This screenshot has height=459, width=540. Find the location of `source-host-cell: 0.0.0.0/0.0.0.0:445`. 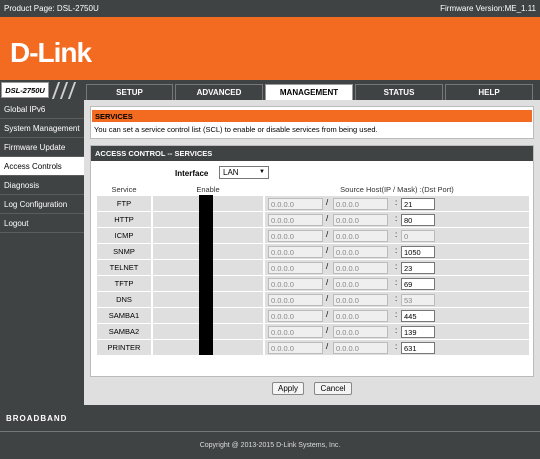

source-host-cell: 0.0.0.0/0.0.0.0:445 is located at coordinates (397, 315).